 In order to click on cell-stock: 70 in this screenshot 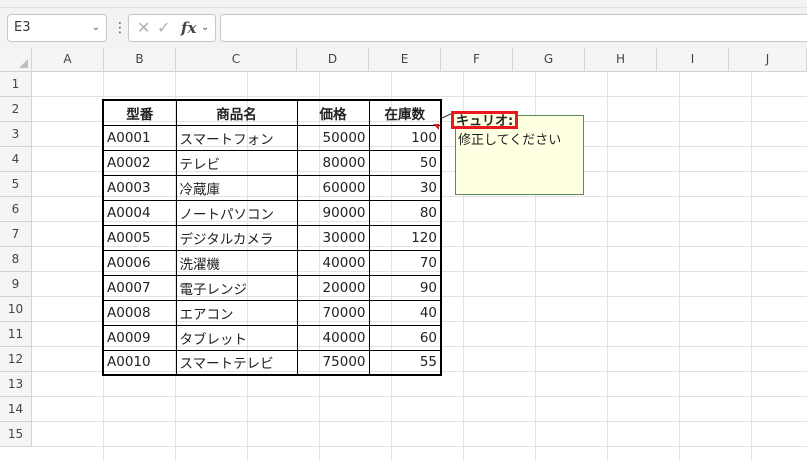, I will do `click(405, 262)`.